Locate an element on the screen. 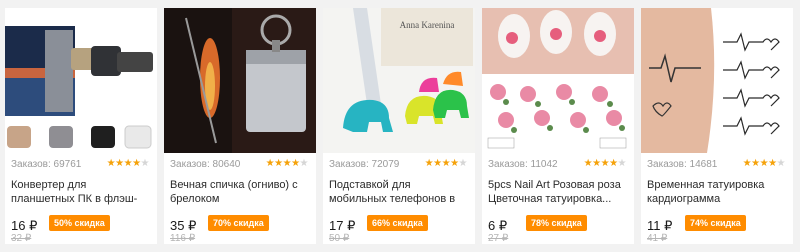 The width and height of the screenshot is (800, 252). product-title: Вечная спичка (огниво) с брелоком is located at coordinates (240, 192).